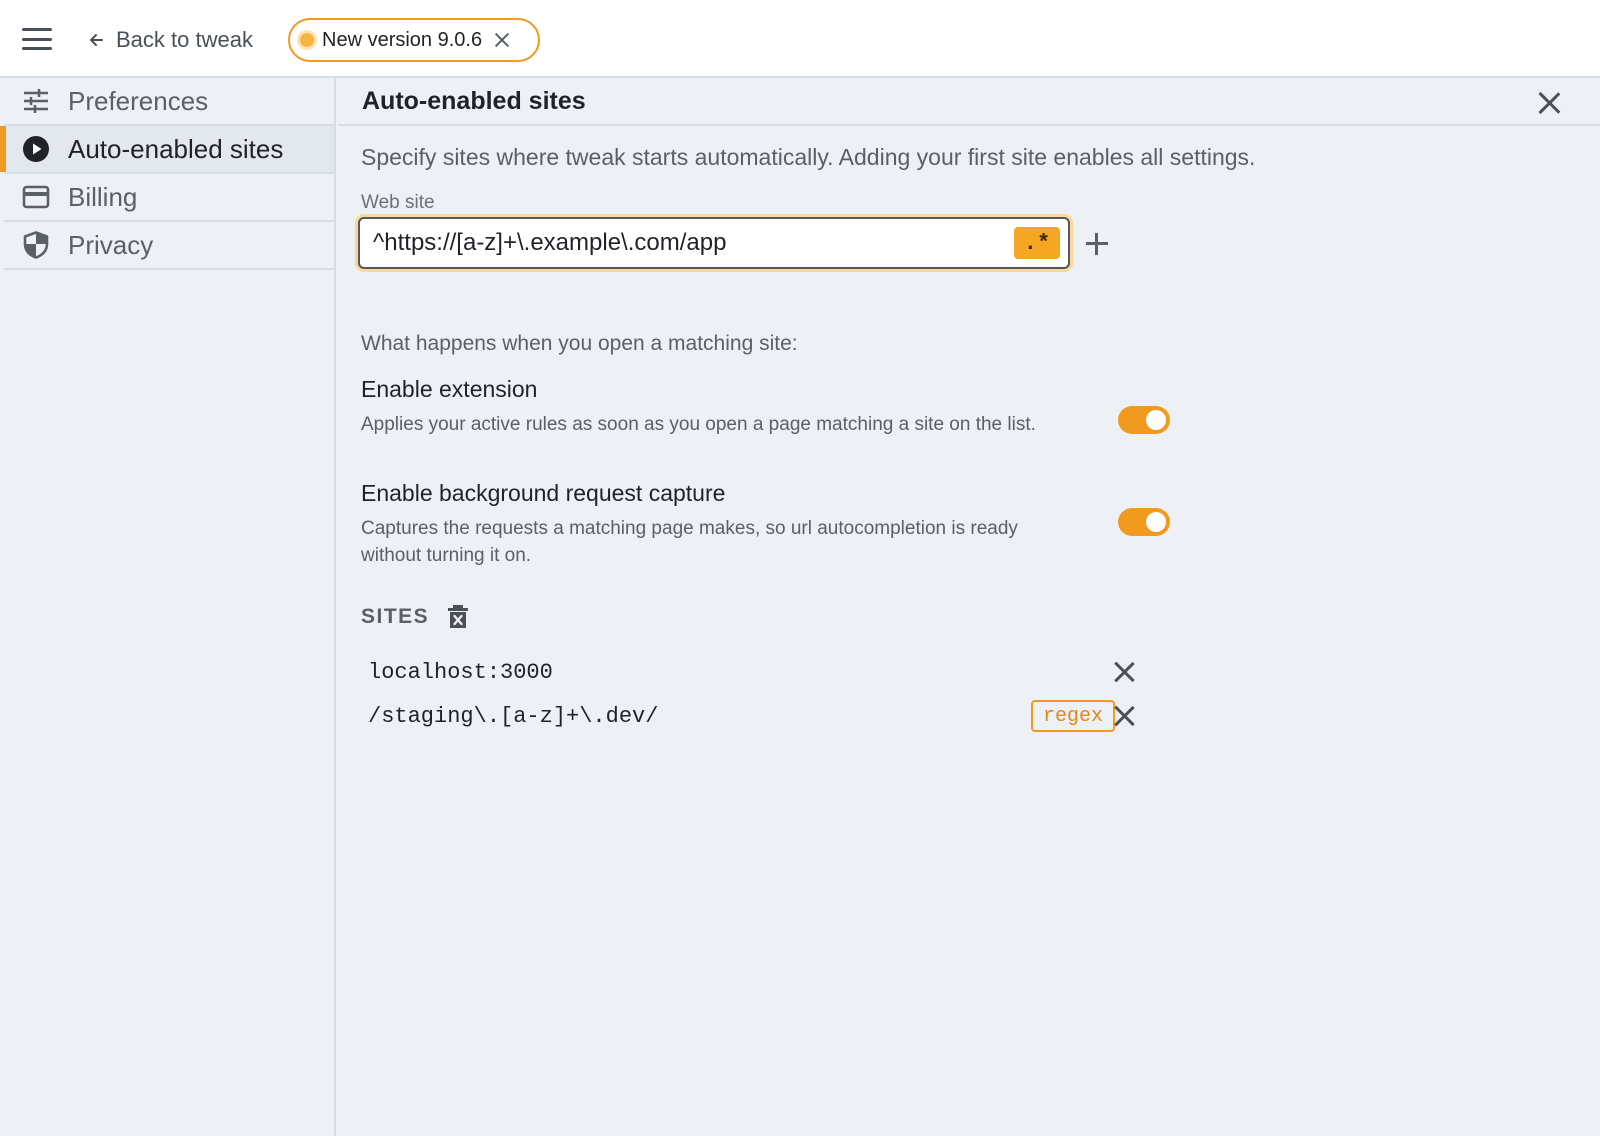 This screenshot has width=1600, height=1136. Describe the element at coordinates (96, 40) in the screenshot. I see `arrow-left-icon` at that location.